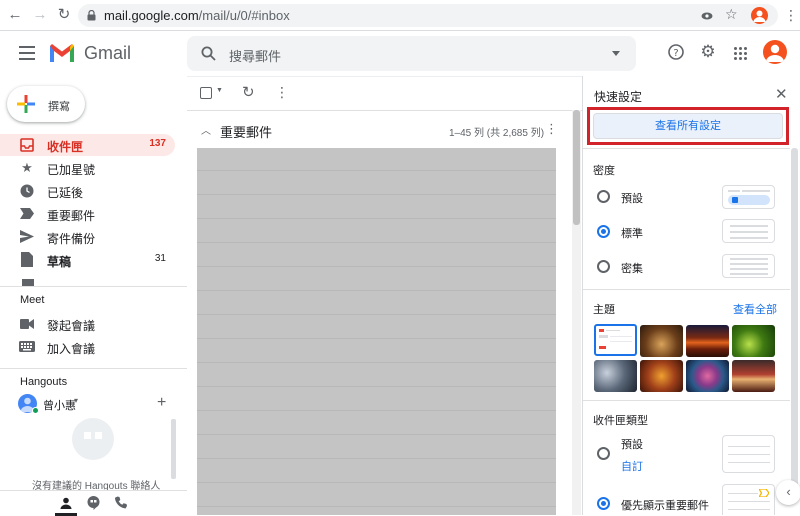  I want to click on add-contact-icon: +, so click(161, 403).